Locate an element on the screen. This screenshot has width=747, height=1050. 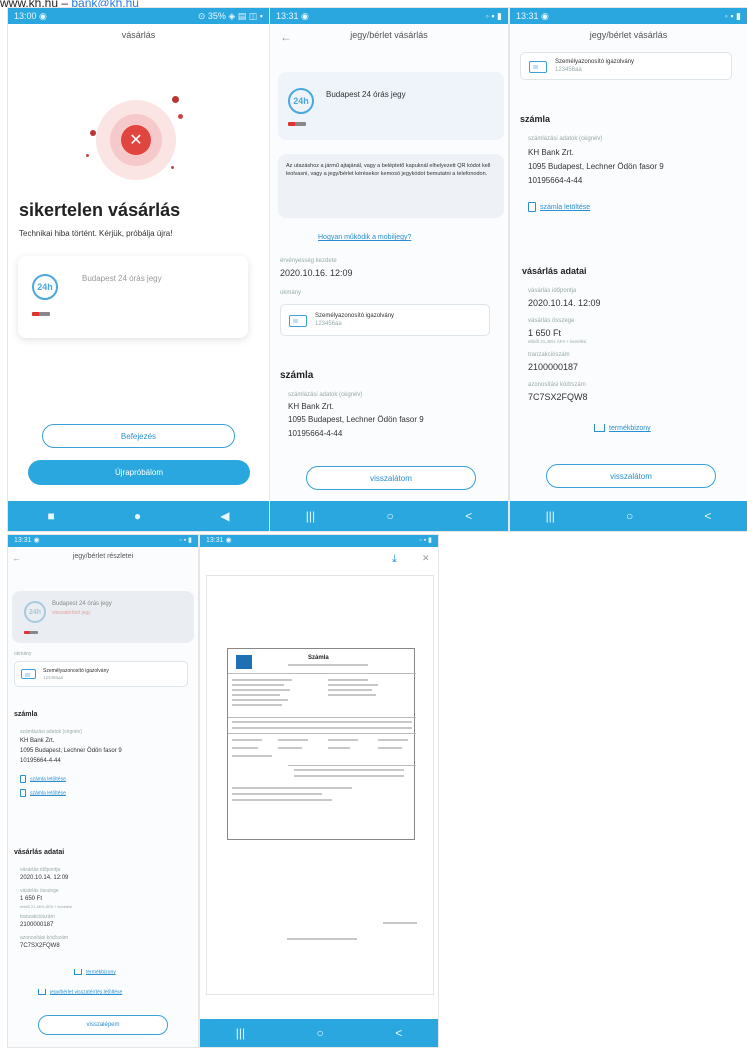
recent-apps-icon: ■ is located at coordinates (51, 516).